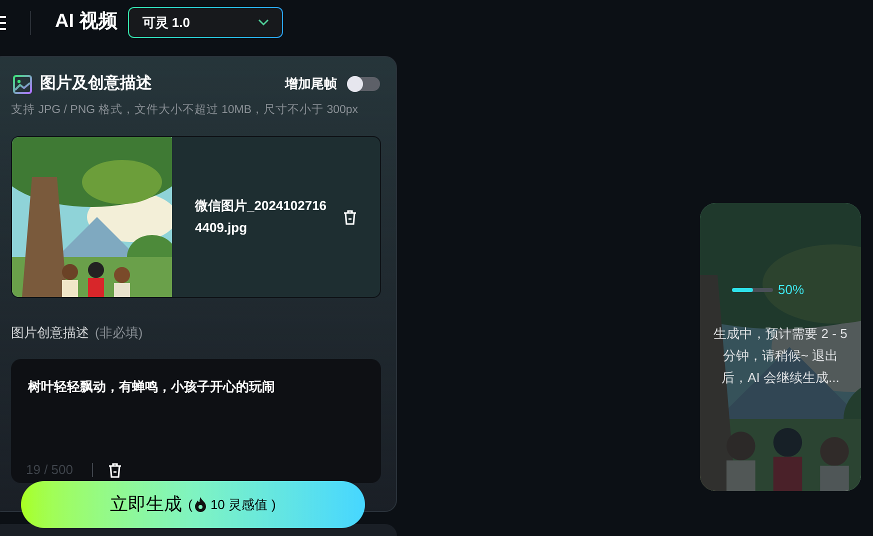  Describe the element at coordinates (119, 333) in the screenshot. I see `optional-hint: (非必填)` at that location.